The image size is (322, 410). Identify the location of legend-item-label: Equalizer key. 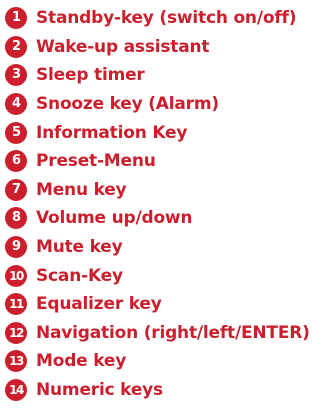
(99, 304).